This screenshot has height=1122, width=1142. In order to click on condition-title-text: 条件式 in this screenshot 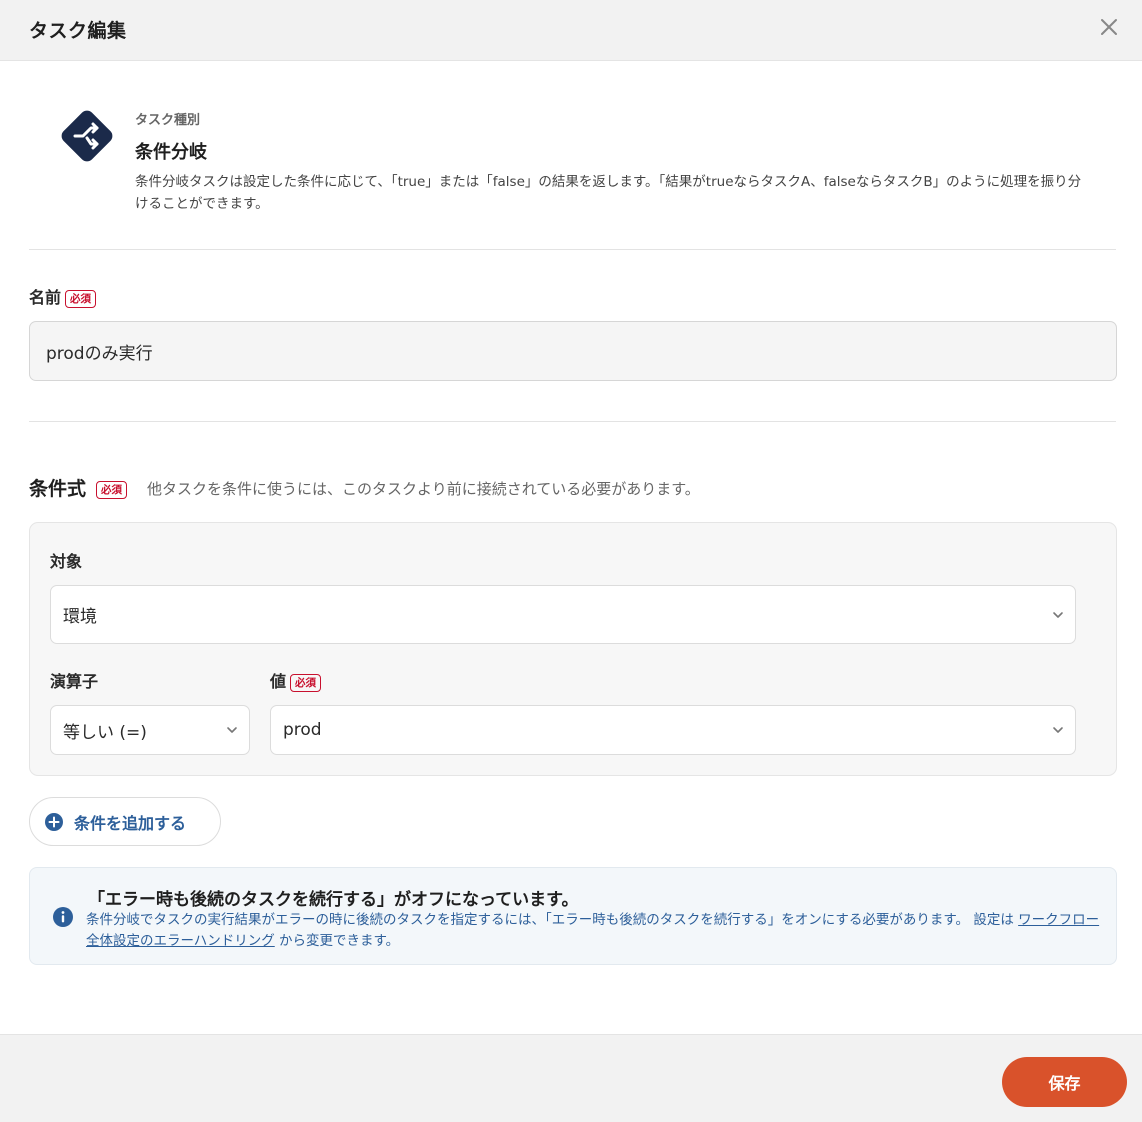, I will do `click(58, 489)`.